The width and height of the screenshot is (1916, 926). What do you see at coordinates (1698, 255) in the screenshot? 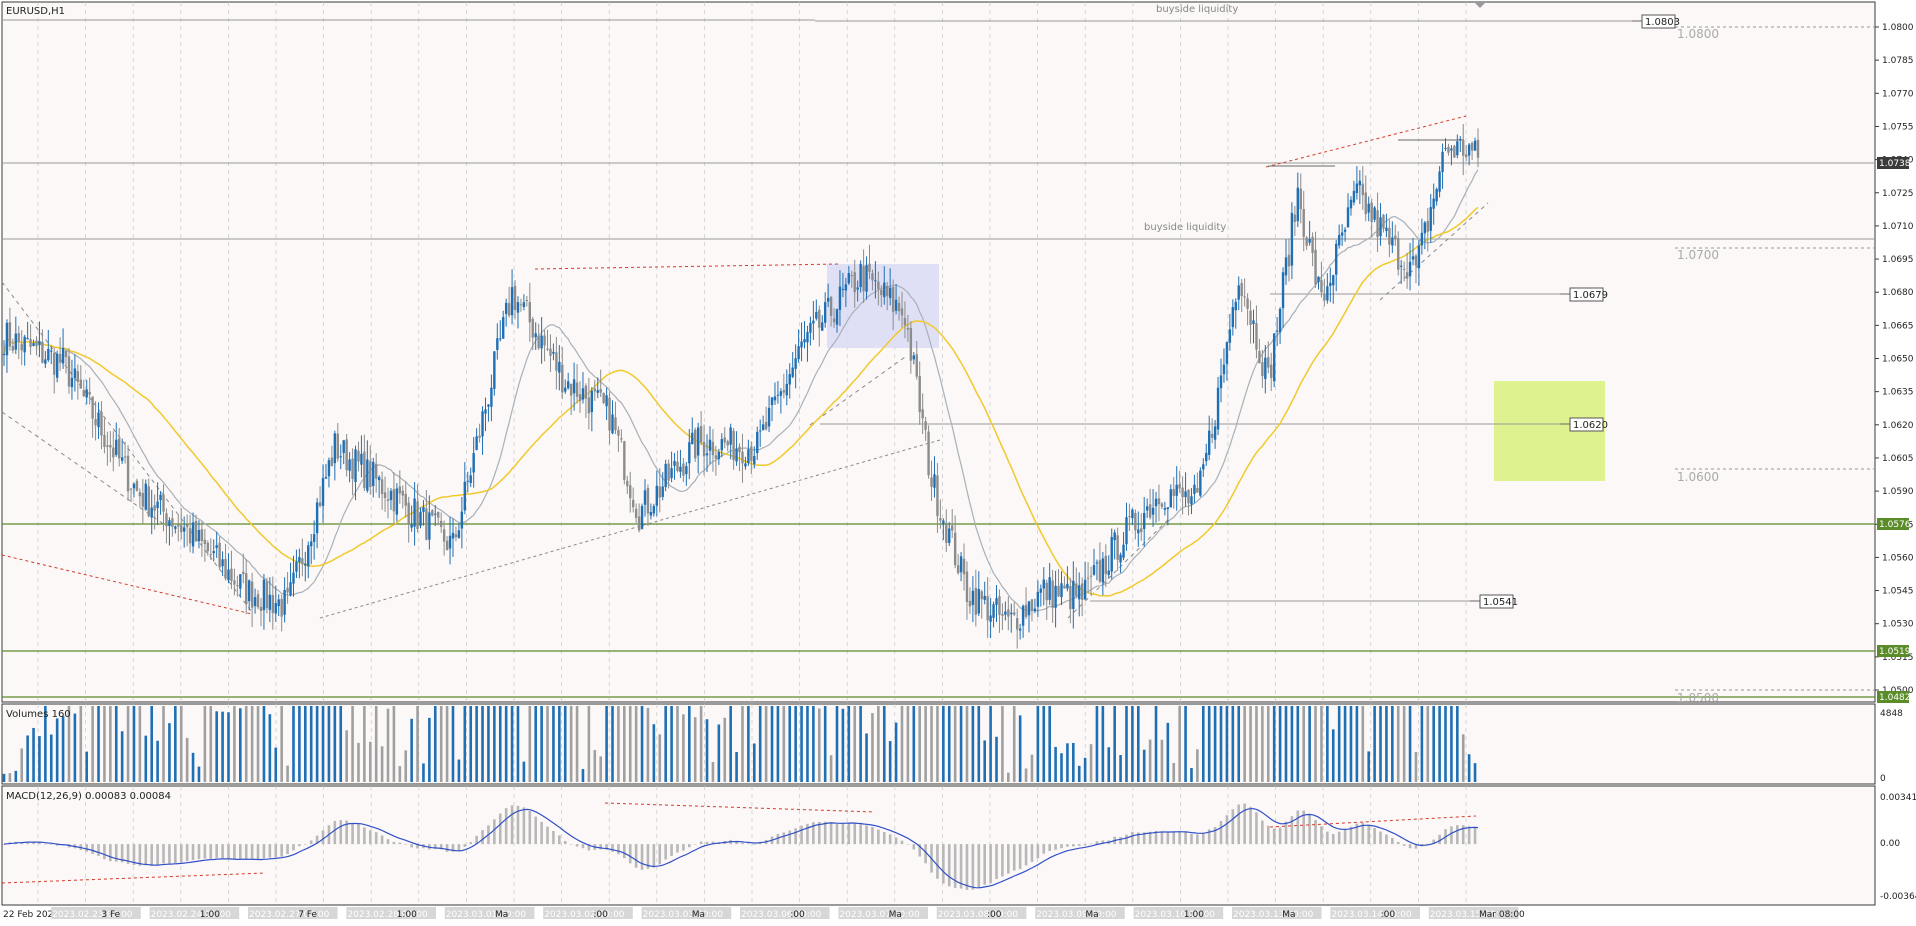
I see `round-label-1-0700: 1.0700` at bounding box center [1698, 255].